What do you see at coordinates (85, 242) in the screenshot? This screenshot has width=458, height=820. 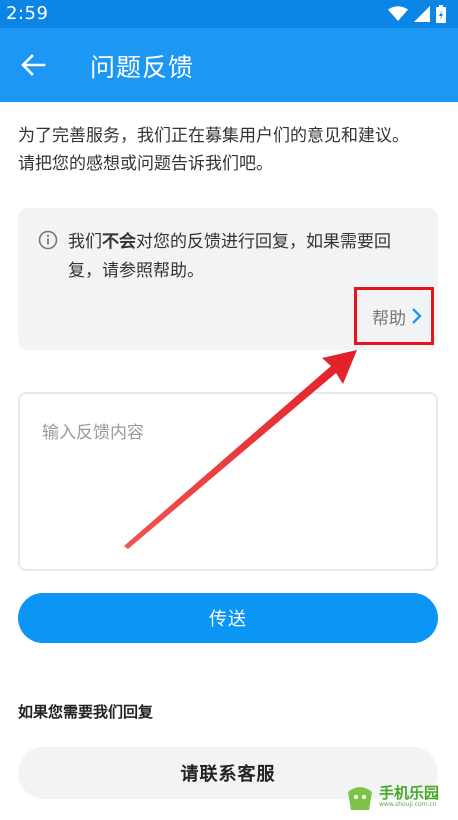 I see `notice-prefix: 我们` at bounding box center [85, 242].